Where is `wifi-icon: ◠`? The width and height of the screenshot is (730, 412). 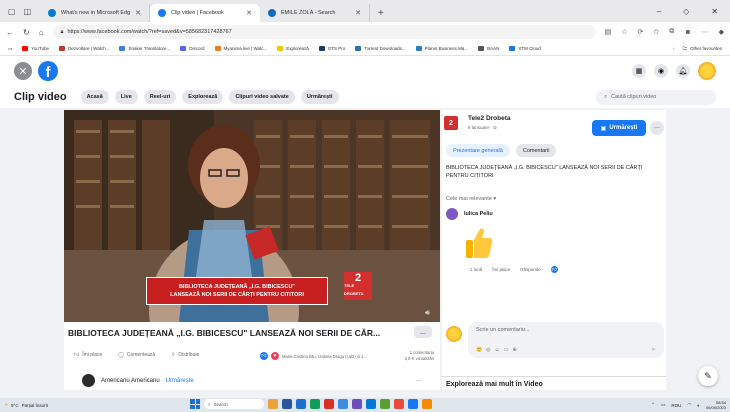
wifi-icon: ◠ is located at coordinates (689, 405).